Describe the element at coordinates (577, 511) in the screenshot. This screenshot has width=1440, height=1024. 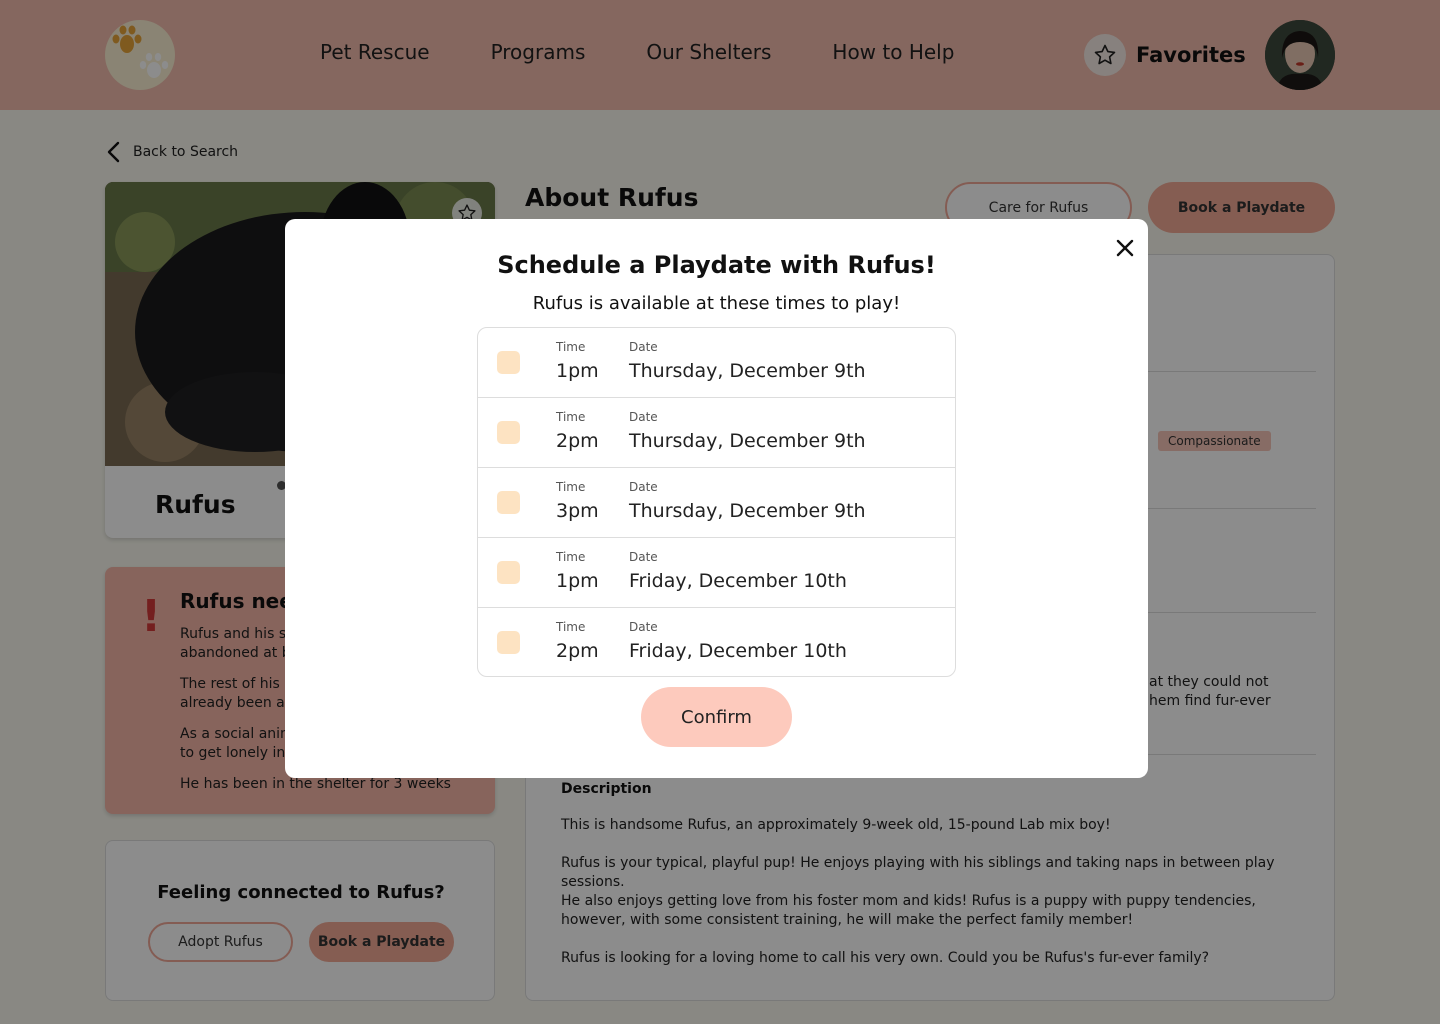
I see `slot-time: 3pm` at that location.